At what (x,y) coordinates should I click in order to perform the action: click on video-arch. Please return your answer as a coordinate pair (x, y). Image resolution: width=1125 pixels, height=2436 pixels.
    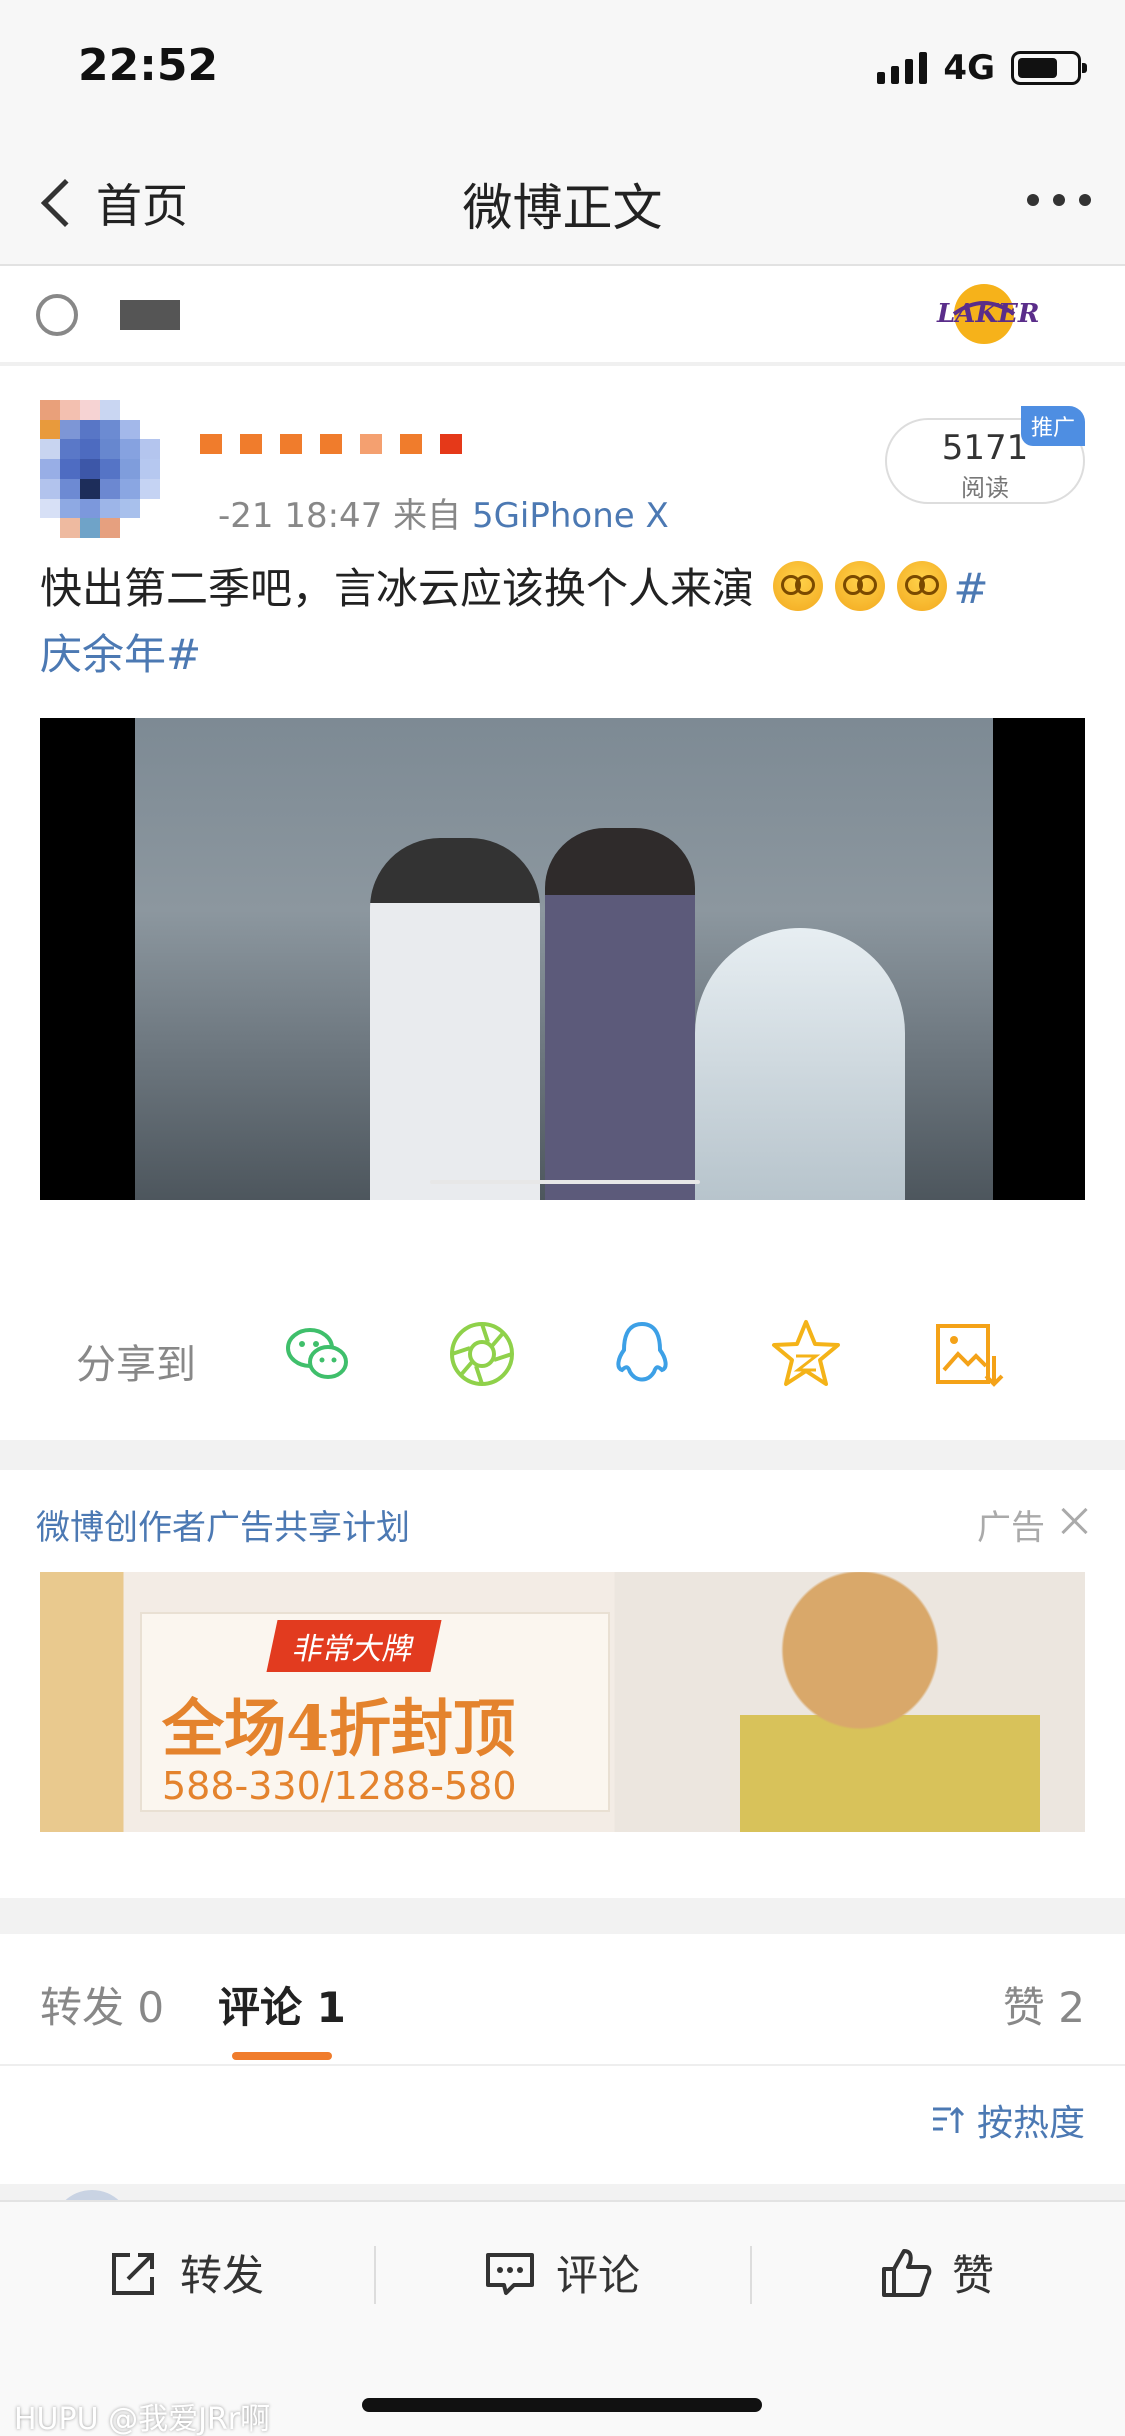
    Looking at the image, I should click on (800, 1064).